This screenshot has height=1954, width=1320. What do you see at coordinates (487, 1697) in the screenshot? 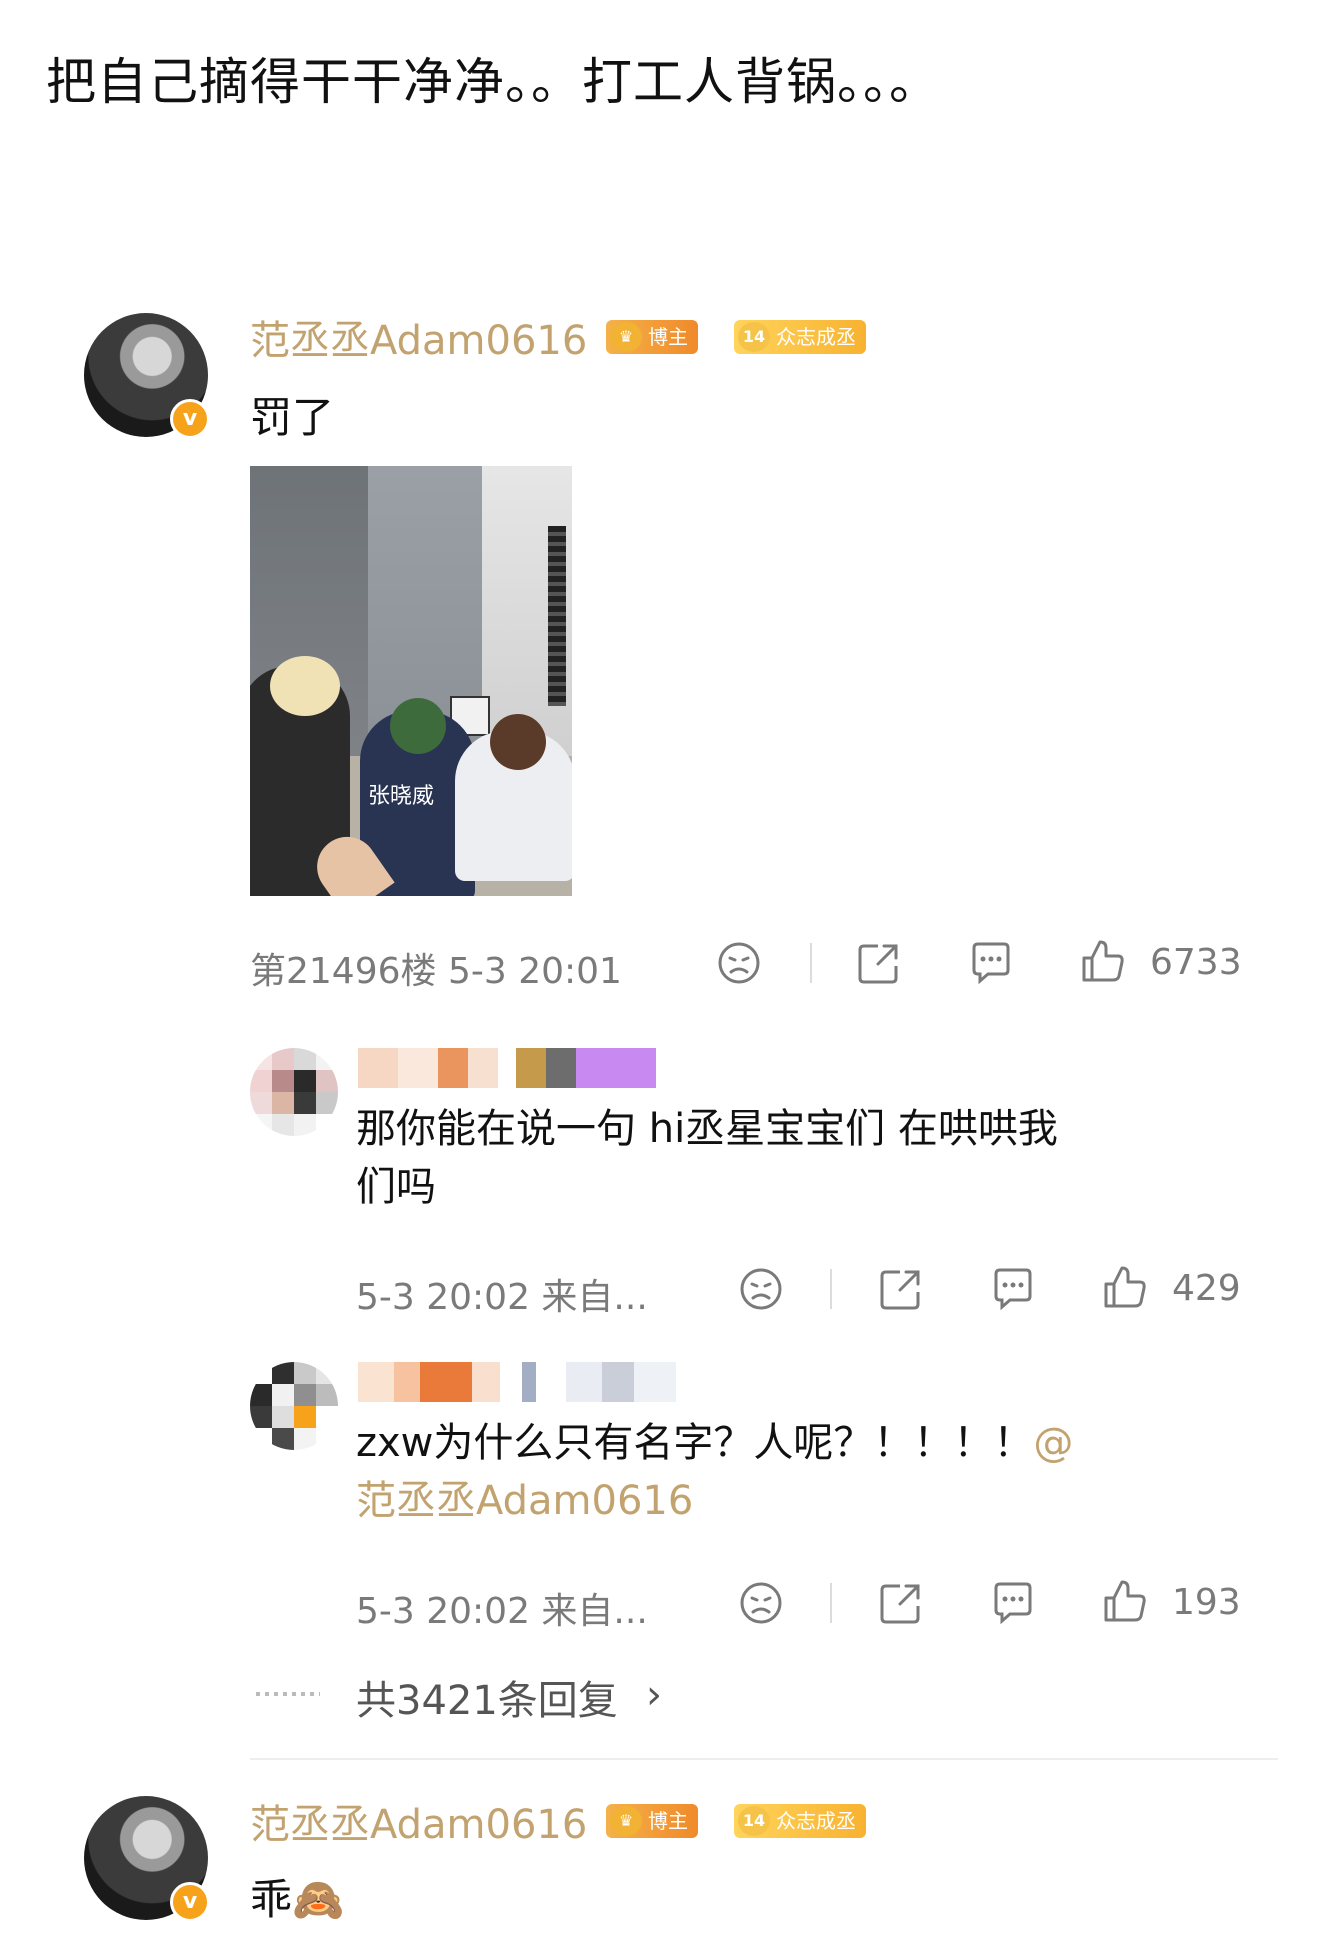
I see `view-all-replies-link: 共3421条回复` at bounding box center [487, 1697].